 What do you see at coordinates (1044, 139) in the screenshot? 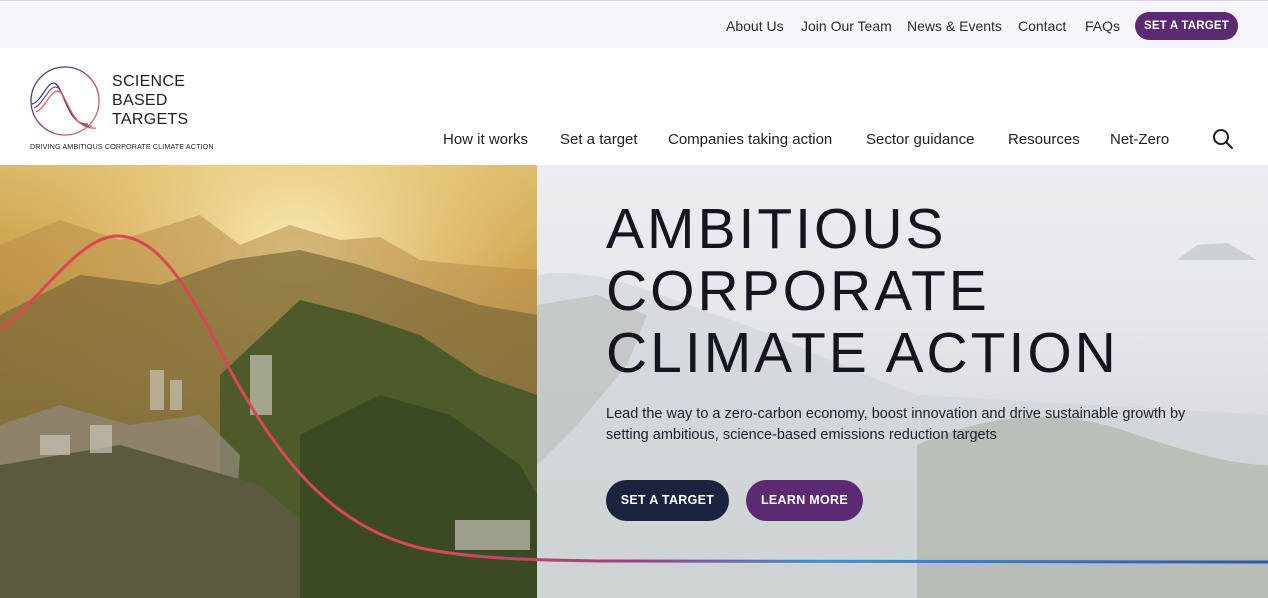
I see `nav-resources: Resources` at bounding box center [1044, 139].